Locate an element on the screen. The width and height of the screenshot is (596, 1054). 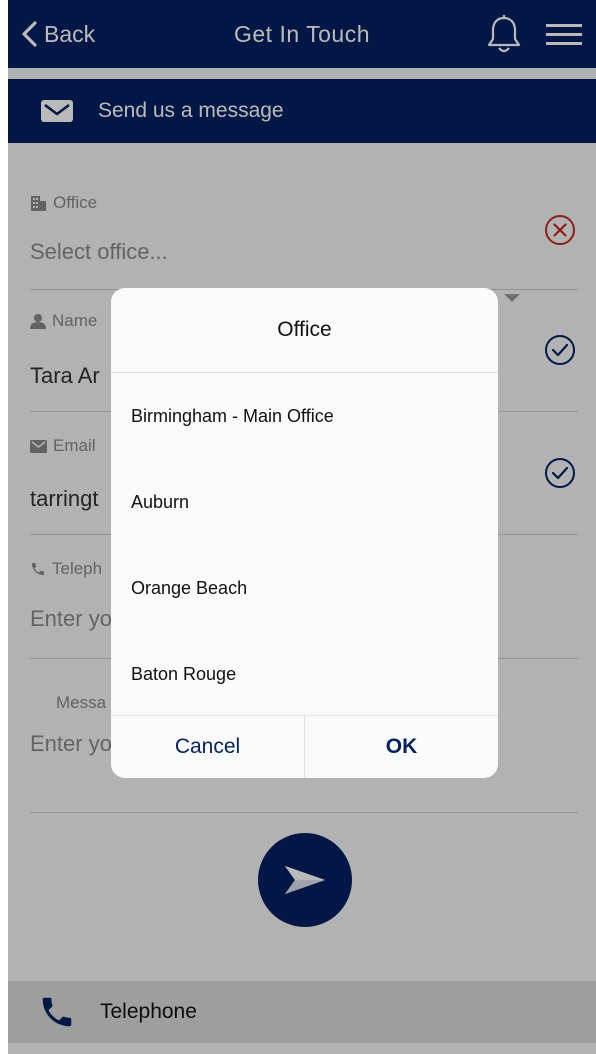
dialog-button-bar: Cancel OK is located at coordinates (304, 746).